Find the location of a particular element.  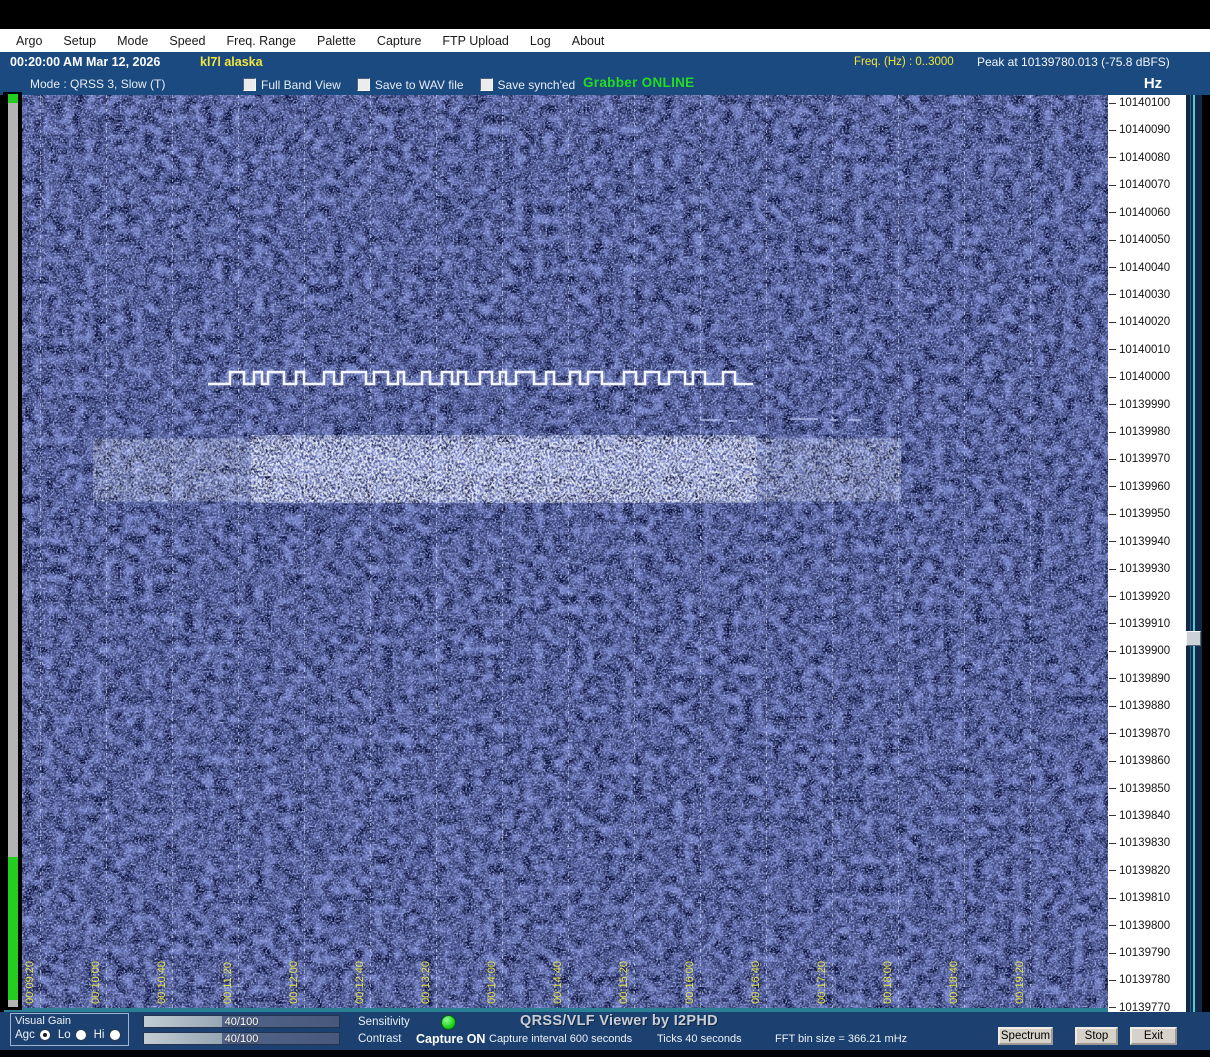

freq-tick-label: 10140020 is located at coordinates (1139, 322).